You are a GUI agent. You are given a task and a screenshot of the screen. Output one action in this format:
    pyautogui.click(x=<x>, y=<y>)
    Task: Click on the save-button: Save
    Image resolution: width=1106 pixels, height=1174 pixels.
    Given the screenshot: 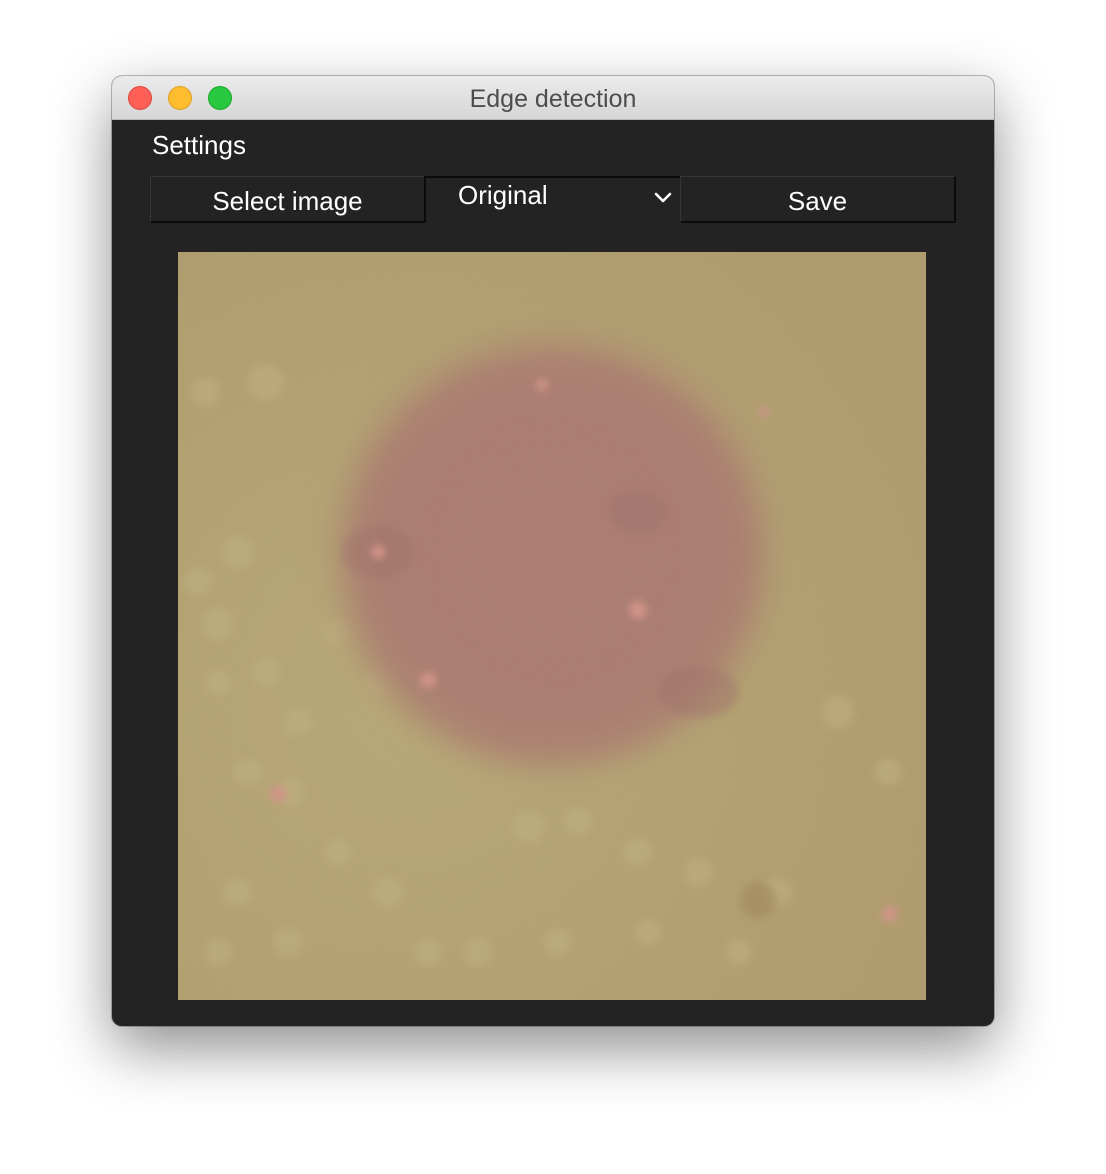 What is the action you would take?
    pyautogui.click(x=818, y=199)
    